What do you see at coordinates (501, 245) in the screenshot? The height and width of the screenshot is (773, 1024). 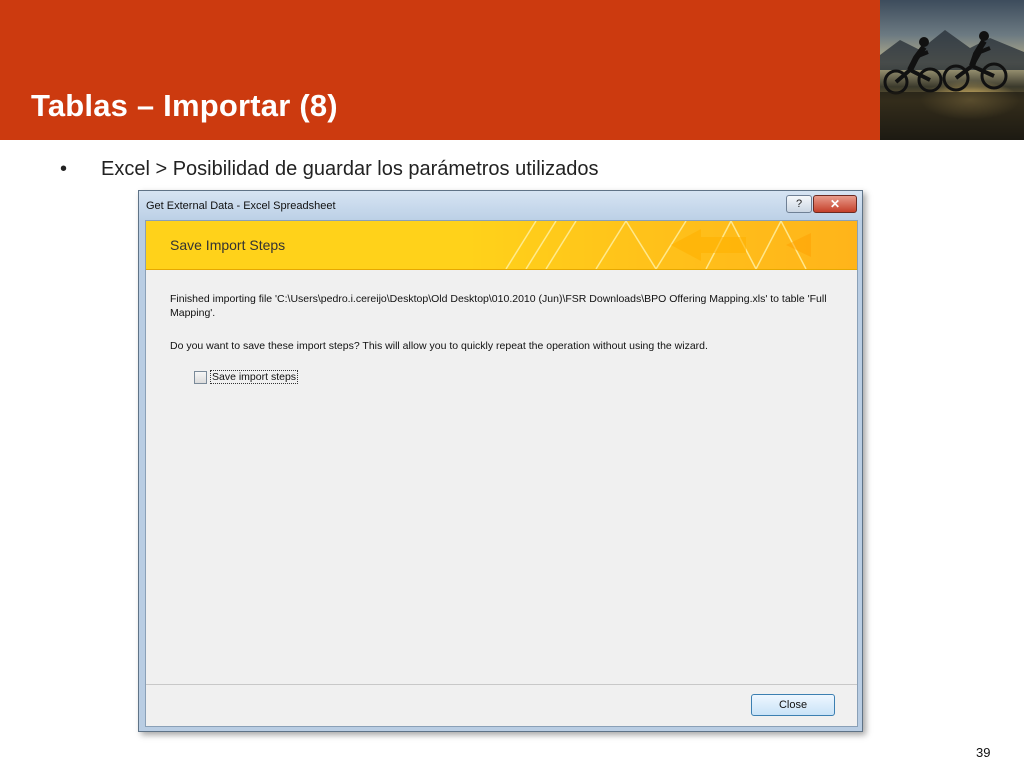 I see `wizard-banner: Save Import Steps` at bounding box center [501, 245].